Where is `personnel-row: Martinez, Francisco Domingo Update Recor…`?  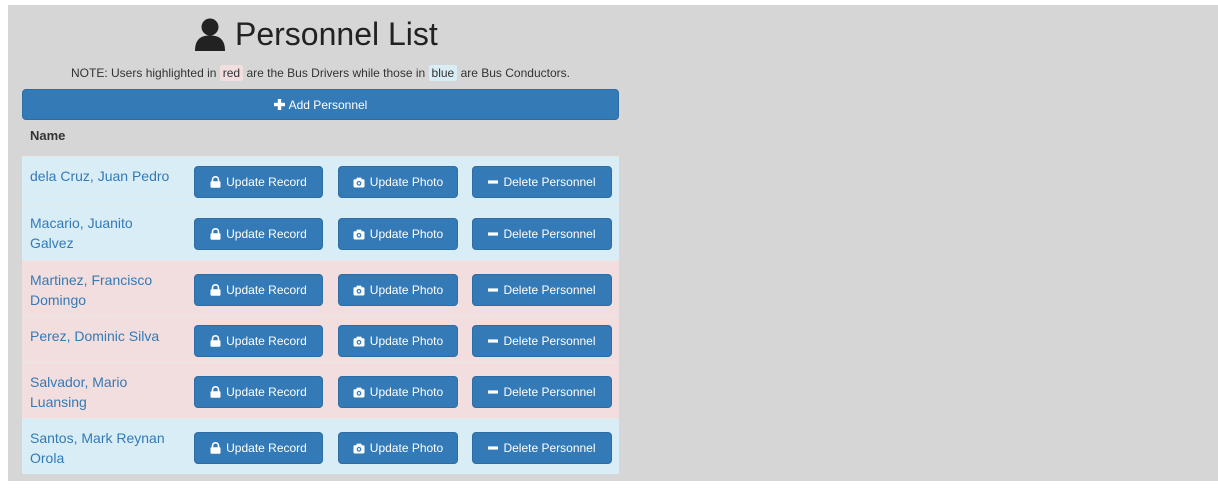 personnel-row: Martinez, Francisco Domingo Update Recor… is located at coordinates (320, 288).